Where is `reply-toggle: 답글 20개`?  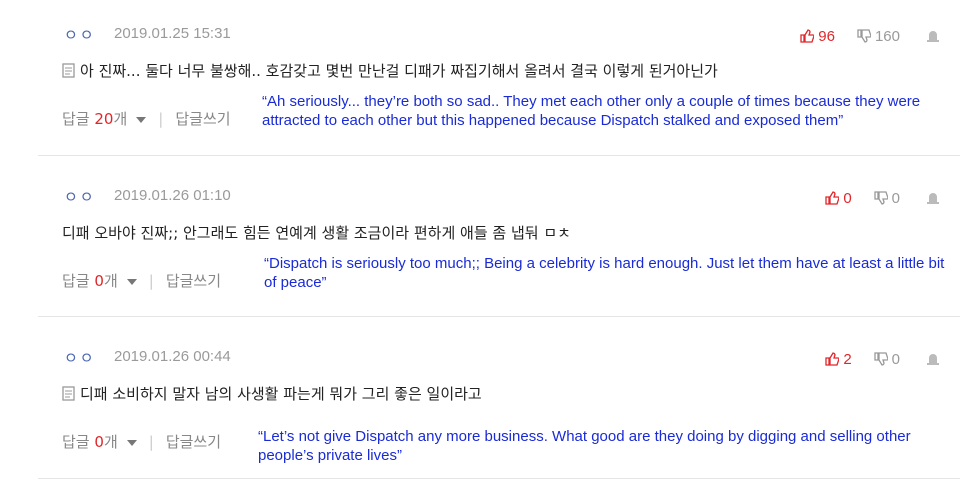
reply-toggle: 답글 20개 is located at coordinates (94, 118).